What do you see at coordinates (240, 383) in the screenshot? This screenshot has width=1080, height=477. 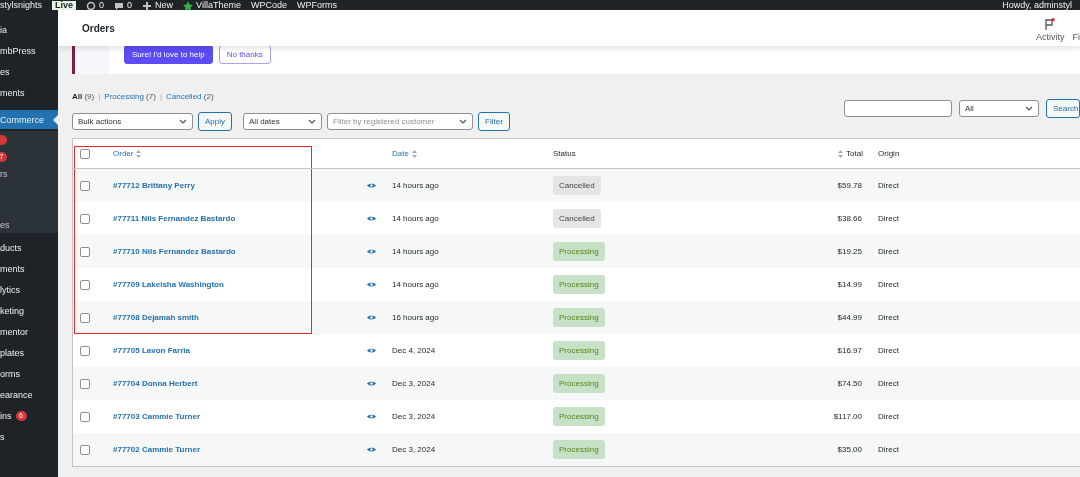 I see `order-link: #77704 Donna Herbert` at bounding box center [240, 383].